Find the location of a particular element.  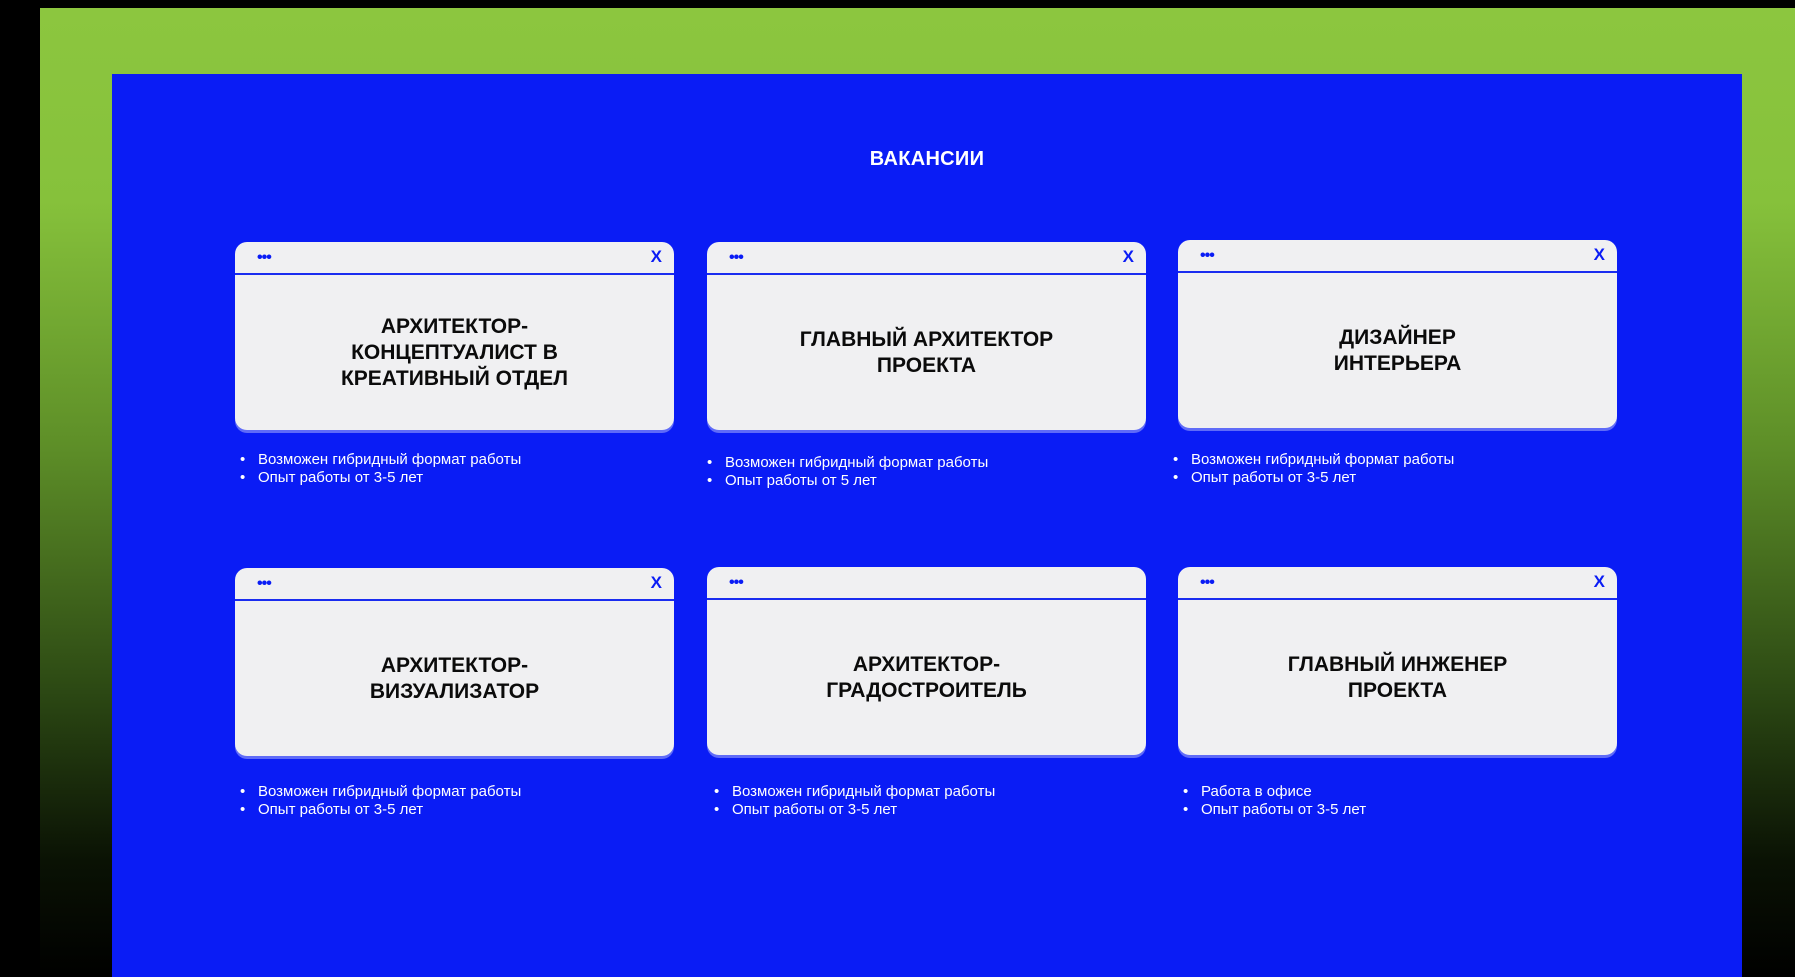

vacancy-card-5: ••• АРХИТЕКТОР- ГРАДОСТРОИТЕЛЬ is located at coordinates (926, 661).